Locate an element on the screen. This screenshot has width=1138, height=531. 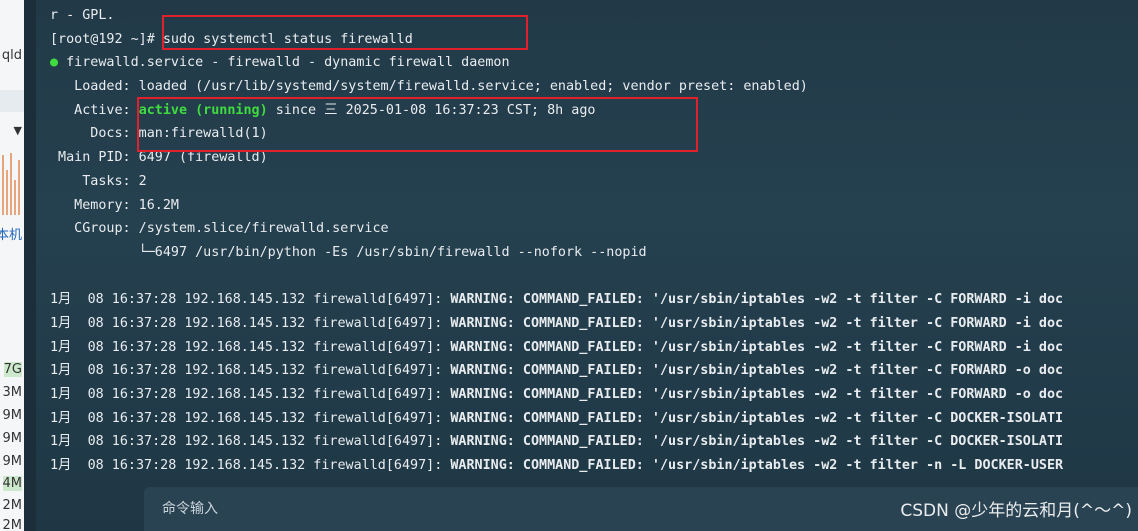
terminal-line-tasks: Tasks: 2 is located at coordinates (98, 181).